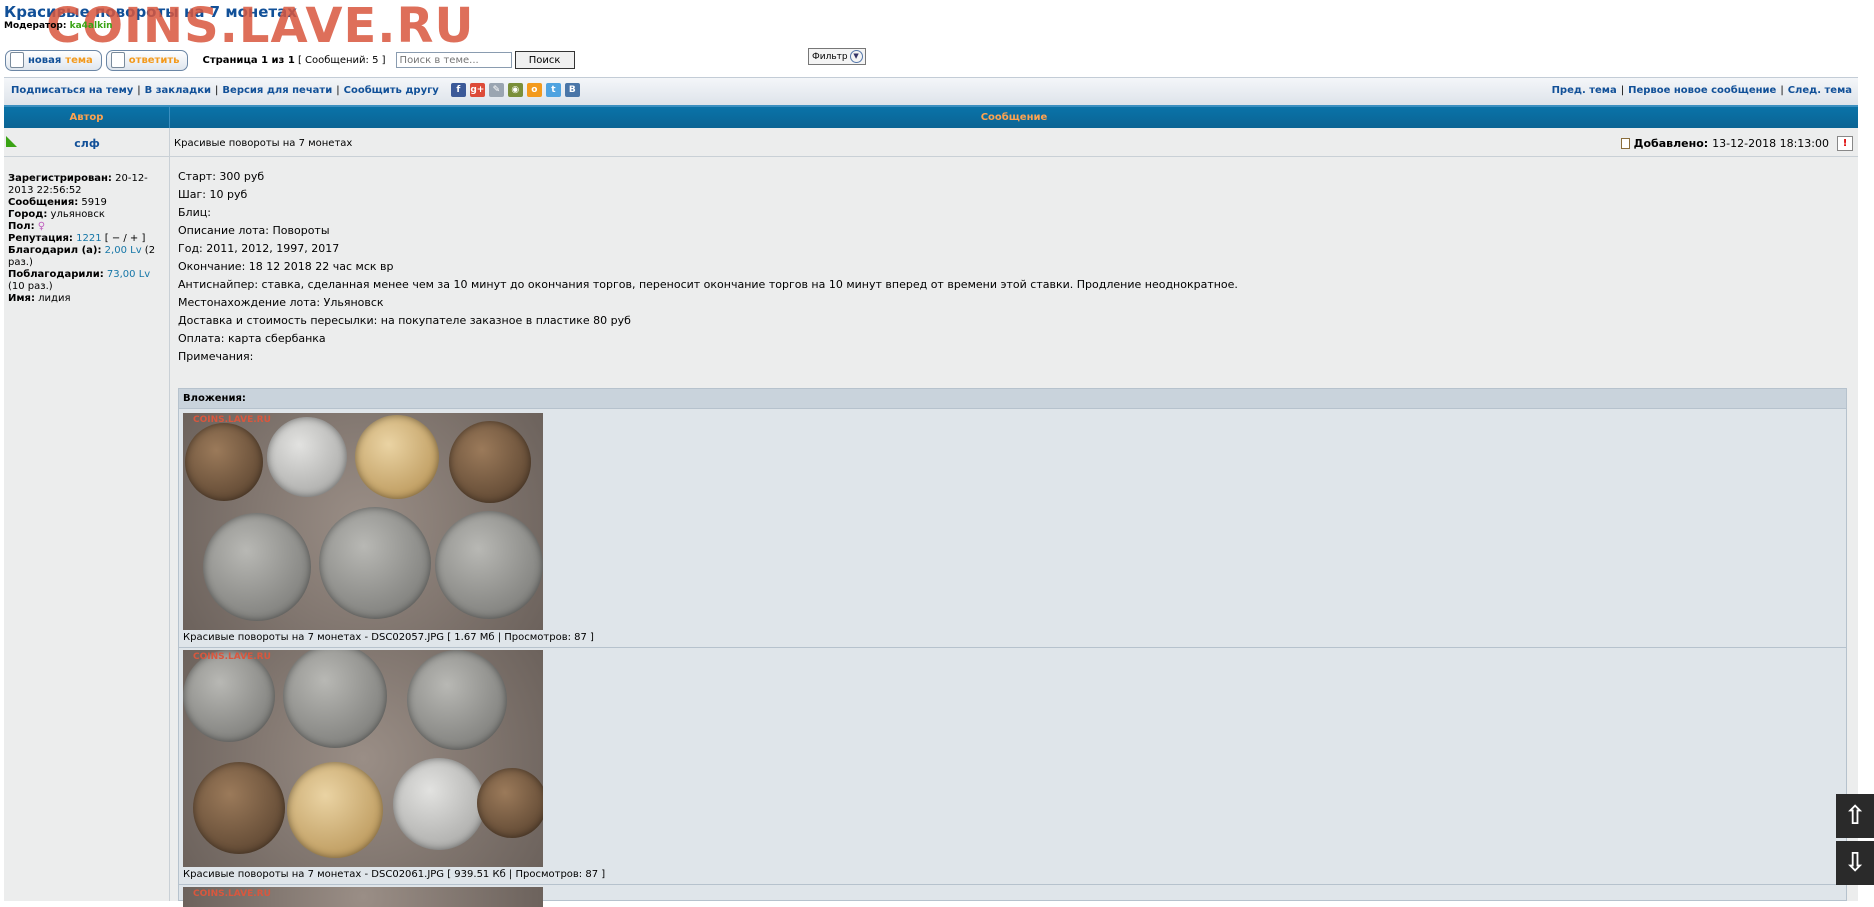  Describe the element at coordinates (221, 176) in the screenshot. I see `post-line: Старт: 300 руб` at that location.